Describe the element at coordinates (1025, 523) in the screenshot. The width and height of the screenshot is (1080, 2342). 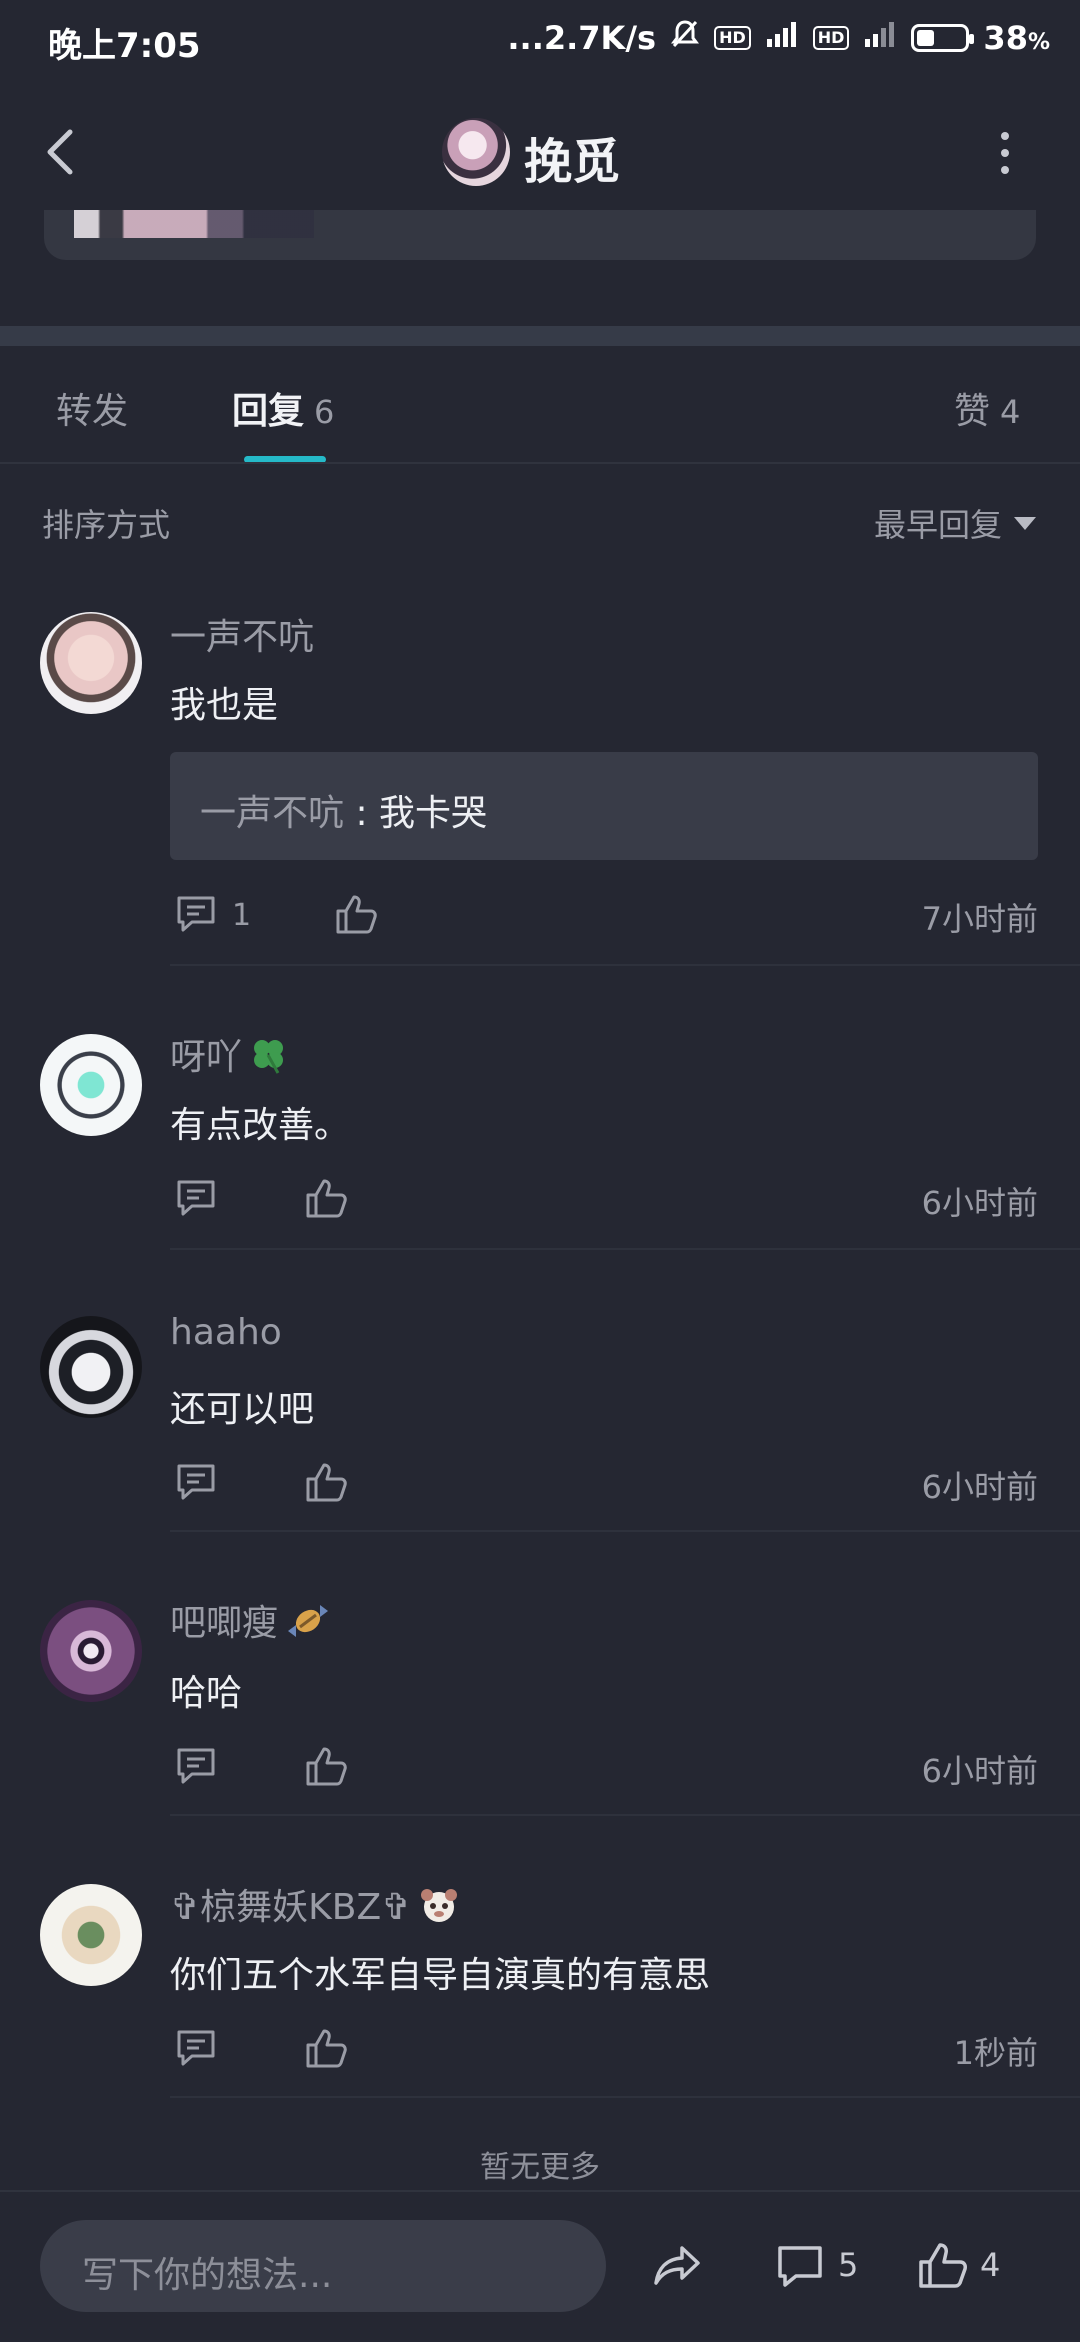
I see `caret-down-icon` at that location.